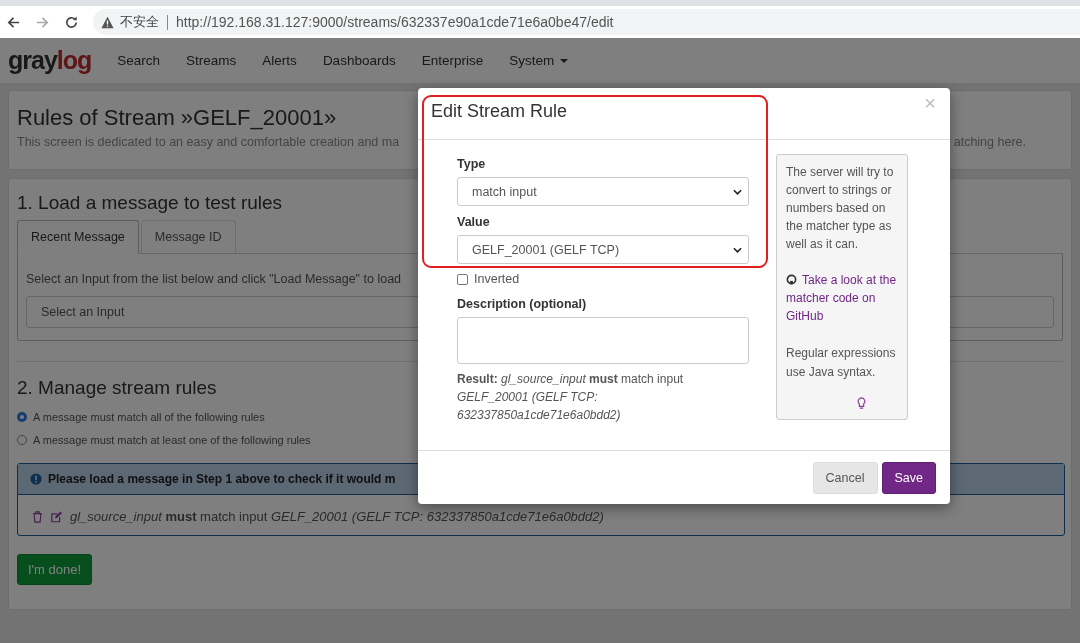 This screenshot has width=1080, height=643. Describe the element at coordinates (172, 440) in the screenshot. I see `radio-label: A message must match at least one of the following rules` at that location.